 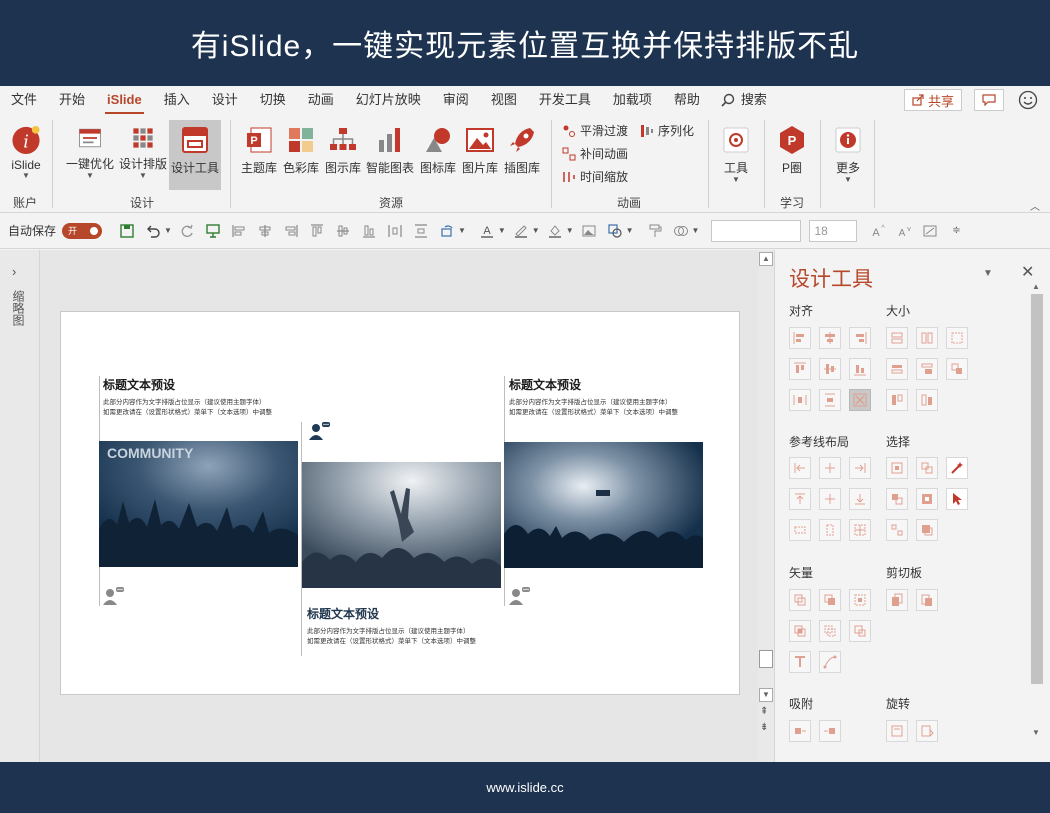 I want to click on more-button: 更多 ▼, so click(x=848, y=152).